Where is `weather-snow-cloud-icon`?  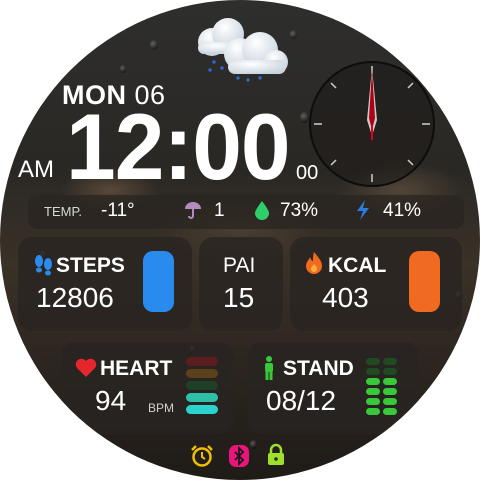
weather-snow-cloud-icon is located at coordinates (243, 50).